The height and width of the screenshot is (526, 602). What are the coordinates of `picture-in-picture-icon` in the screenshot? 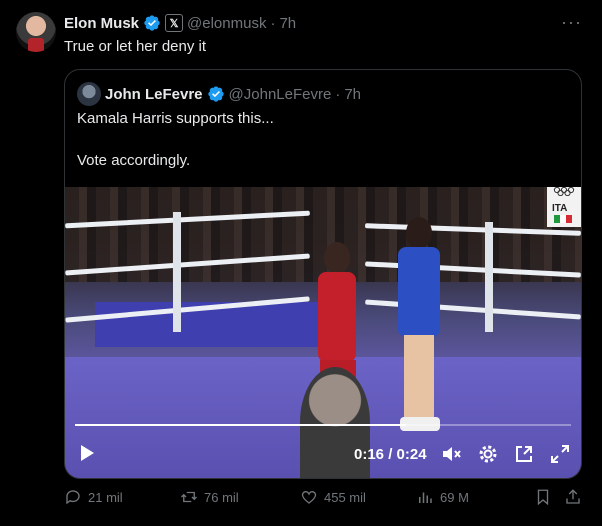 It's located at (524, 456).